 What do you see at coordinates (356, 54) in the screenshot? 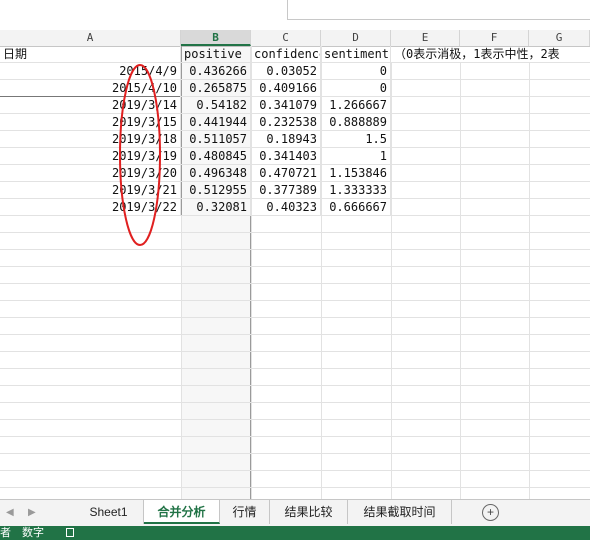
I see `cell-d1: sentiment` at bounding box center [356, 54].